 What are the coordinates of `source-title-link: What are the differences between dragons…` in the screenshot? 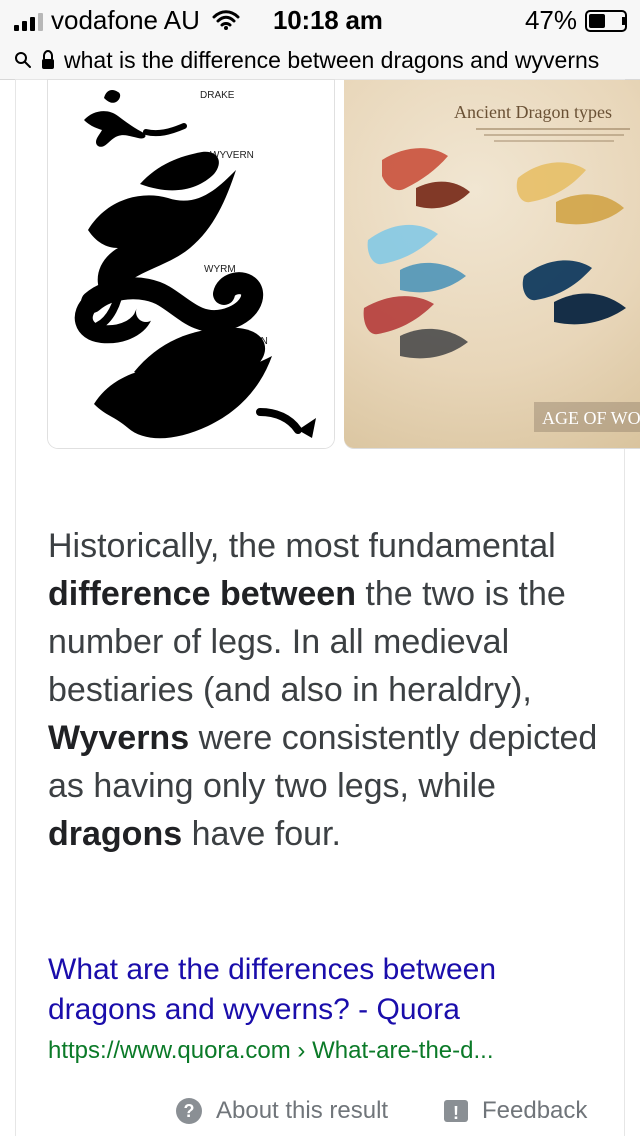 It's located at (328, 990).